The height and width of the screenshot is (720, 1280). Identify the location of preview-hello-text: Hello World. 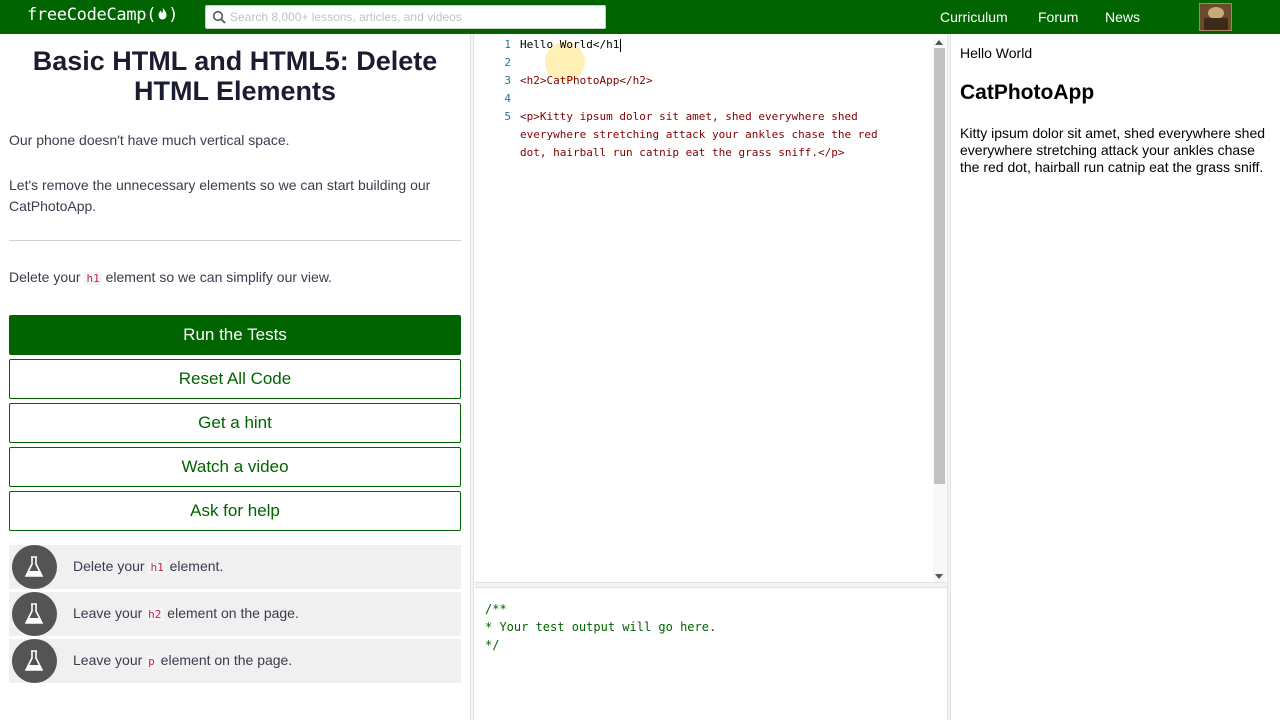
(996, 53).